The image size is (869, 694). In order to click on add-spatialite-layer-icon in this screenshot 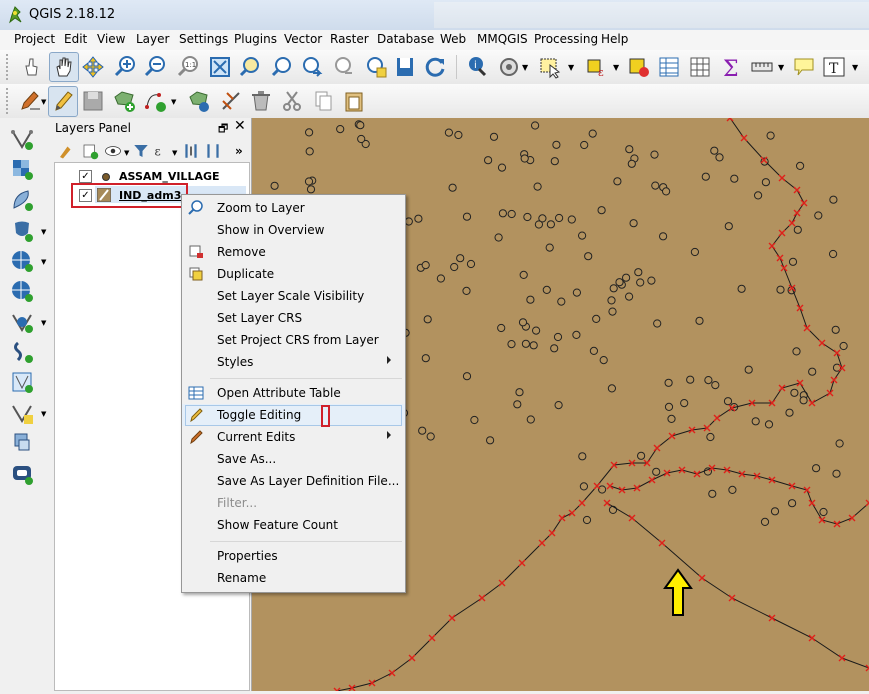, I will do `click(22, 200)`.